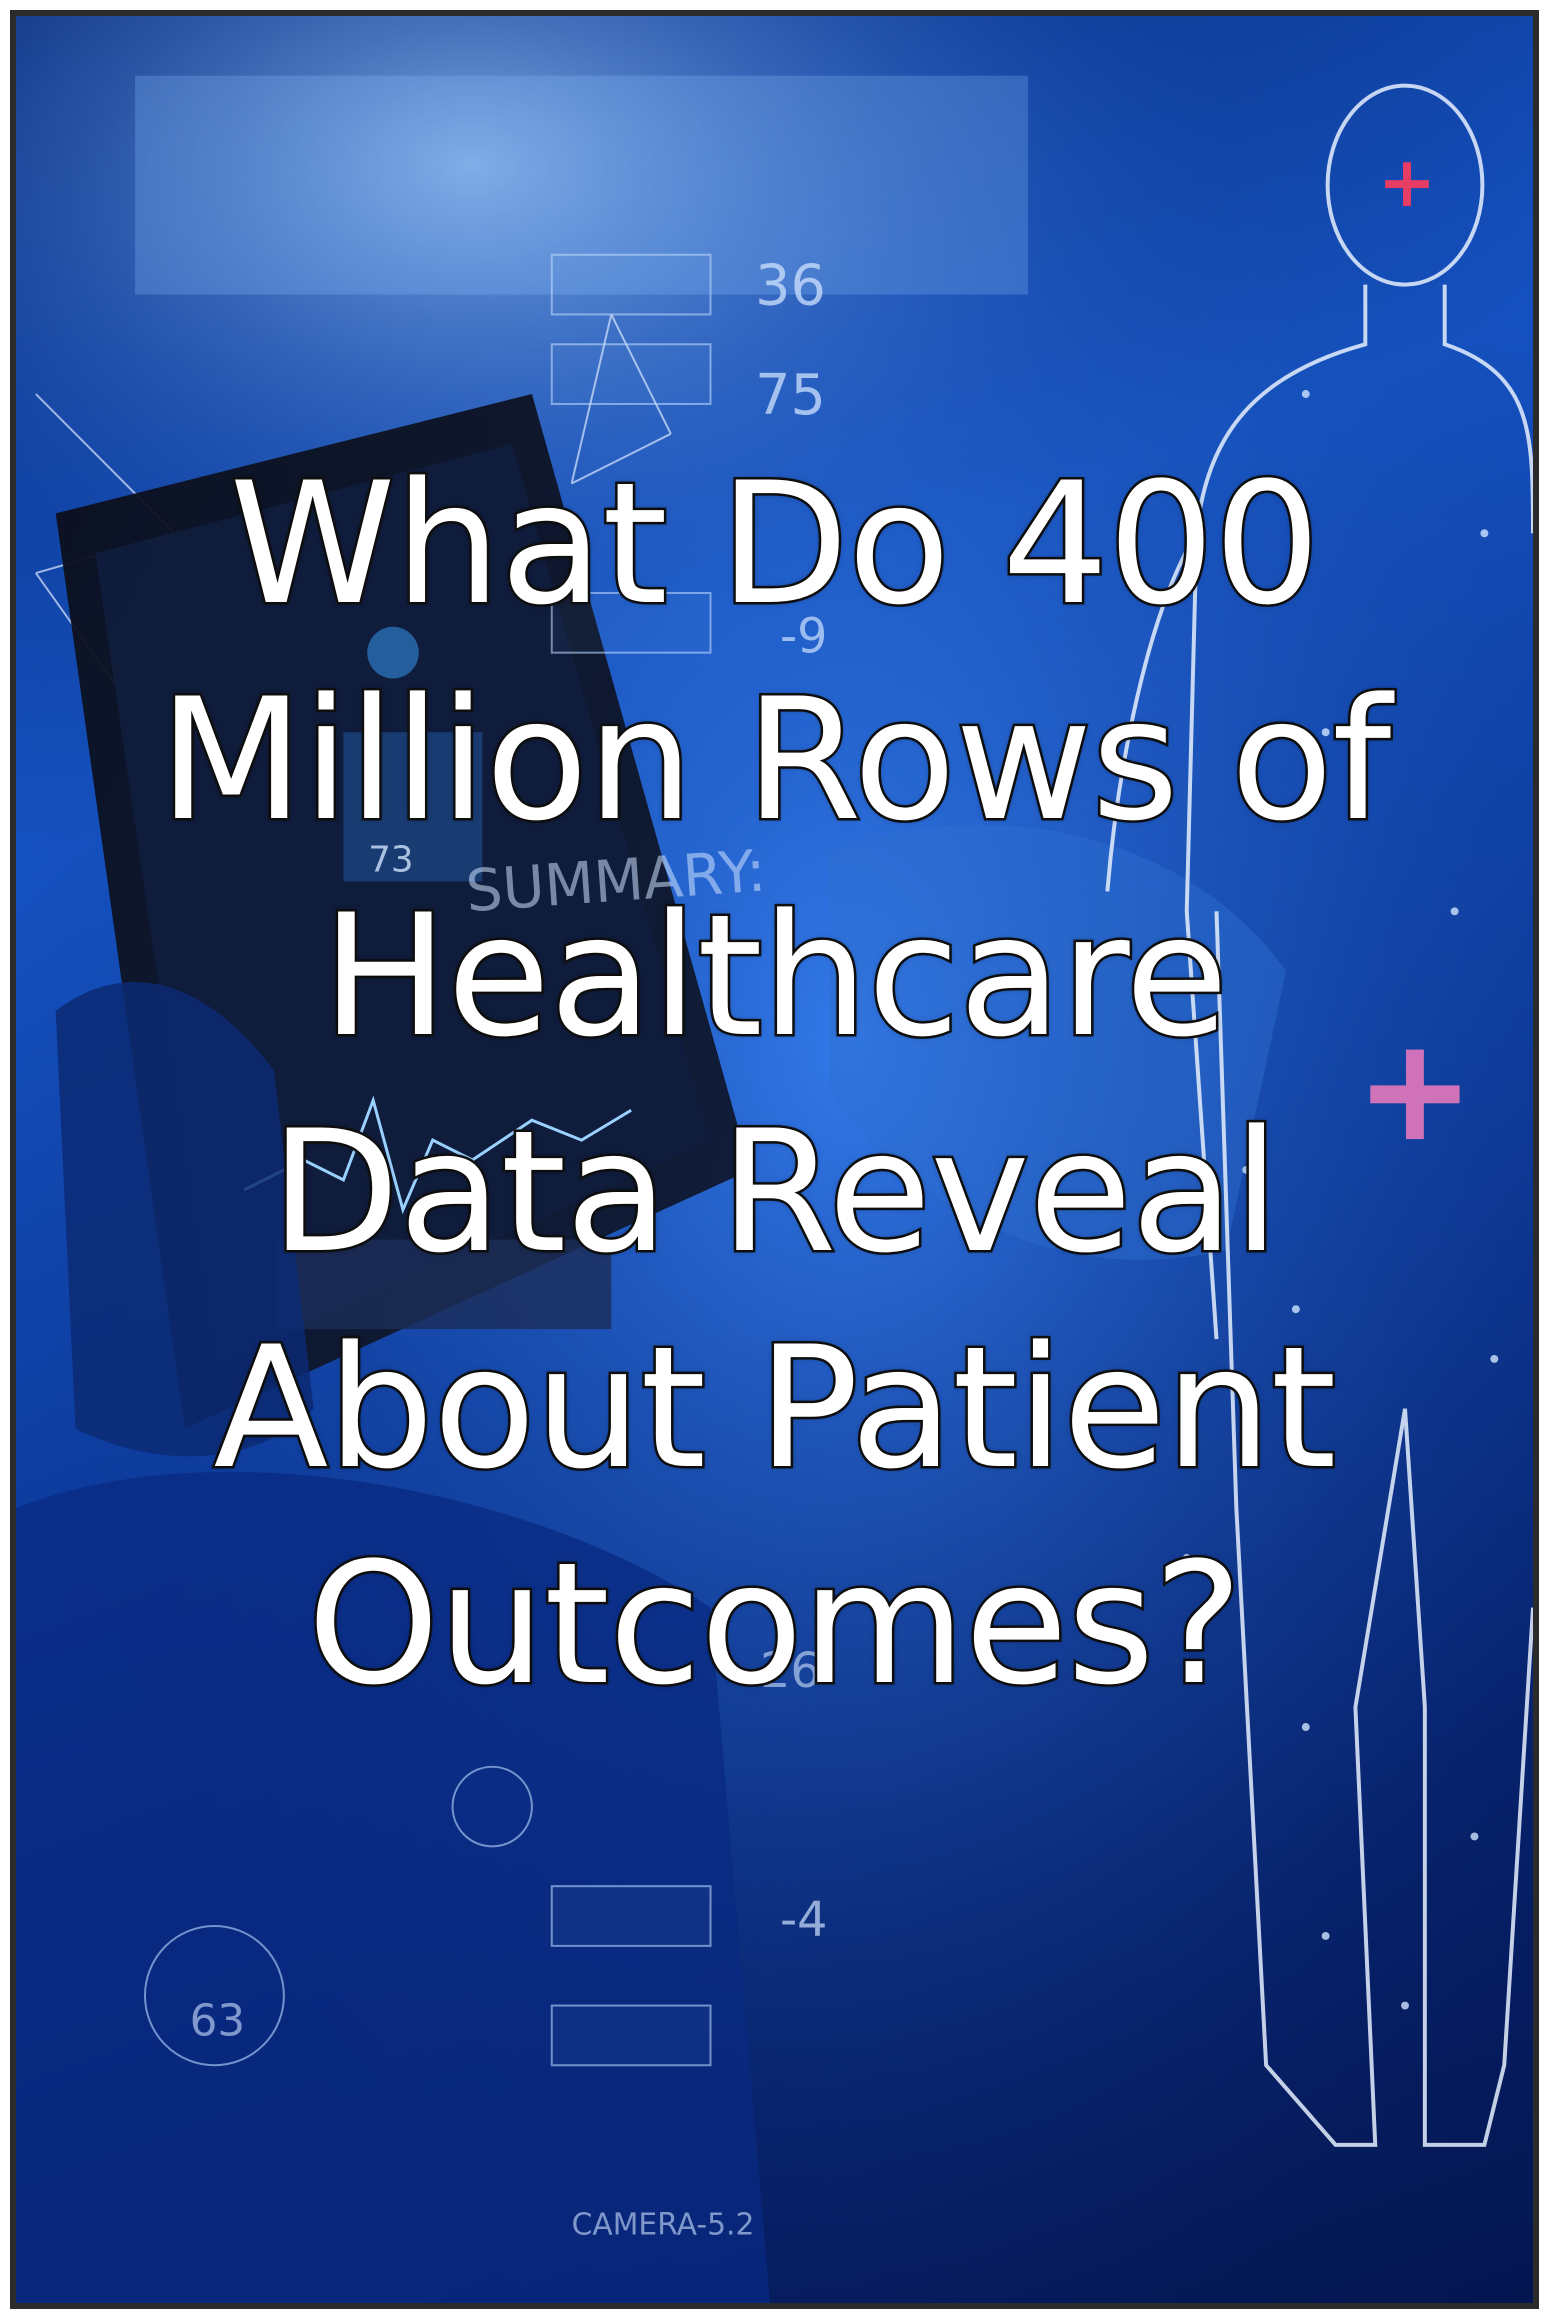 This screenshot has height=2319, width=1549. What do you see at coordinates (775, 1192) in the screenshot?
I see `title-line-4: Data Reveal` at bounding box center [775, 1192].